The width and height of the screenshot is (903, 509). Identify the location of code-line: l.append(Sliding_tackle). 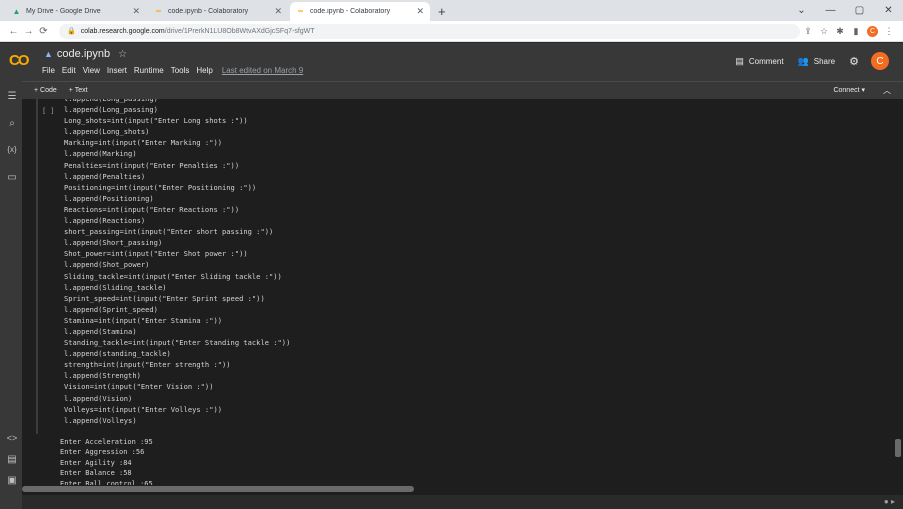
(115, 287).